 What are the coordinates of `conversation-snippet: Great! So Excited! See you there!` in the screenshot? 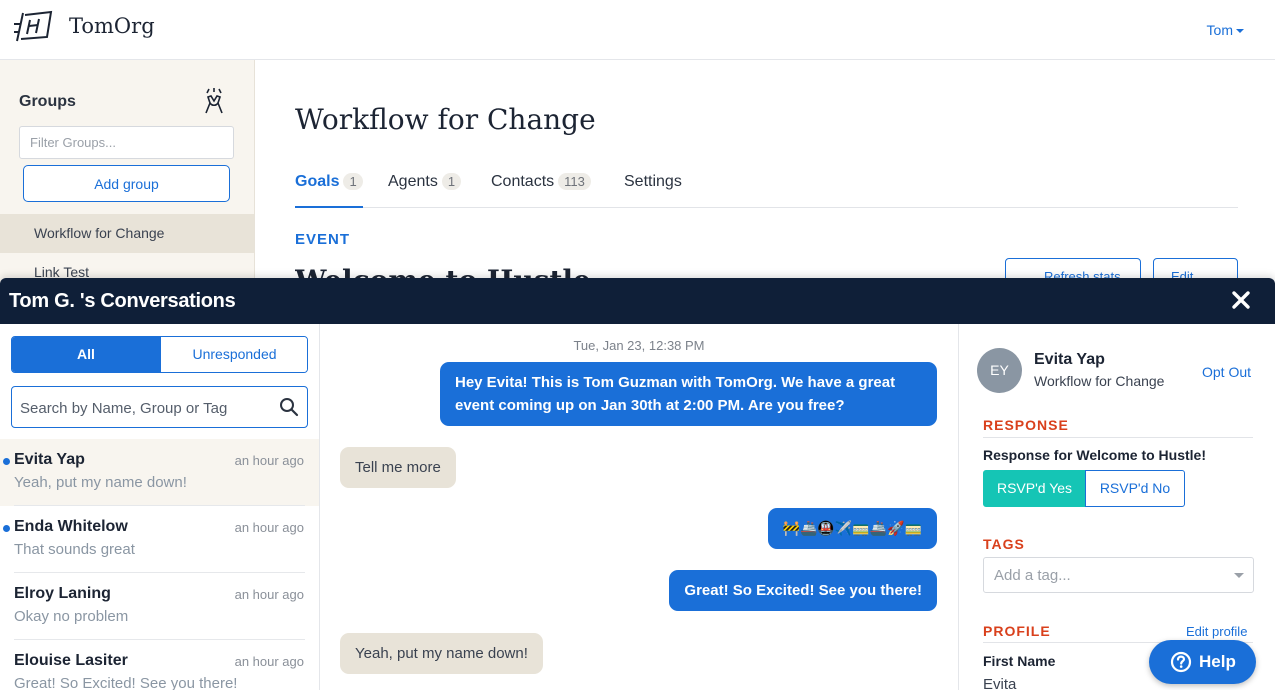 It's located at (126, 682).